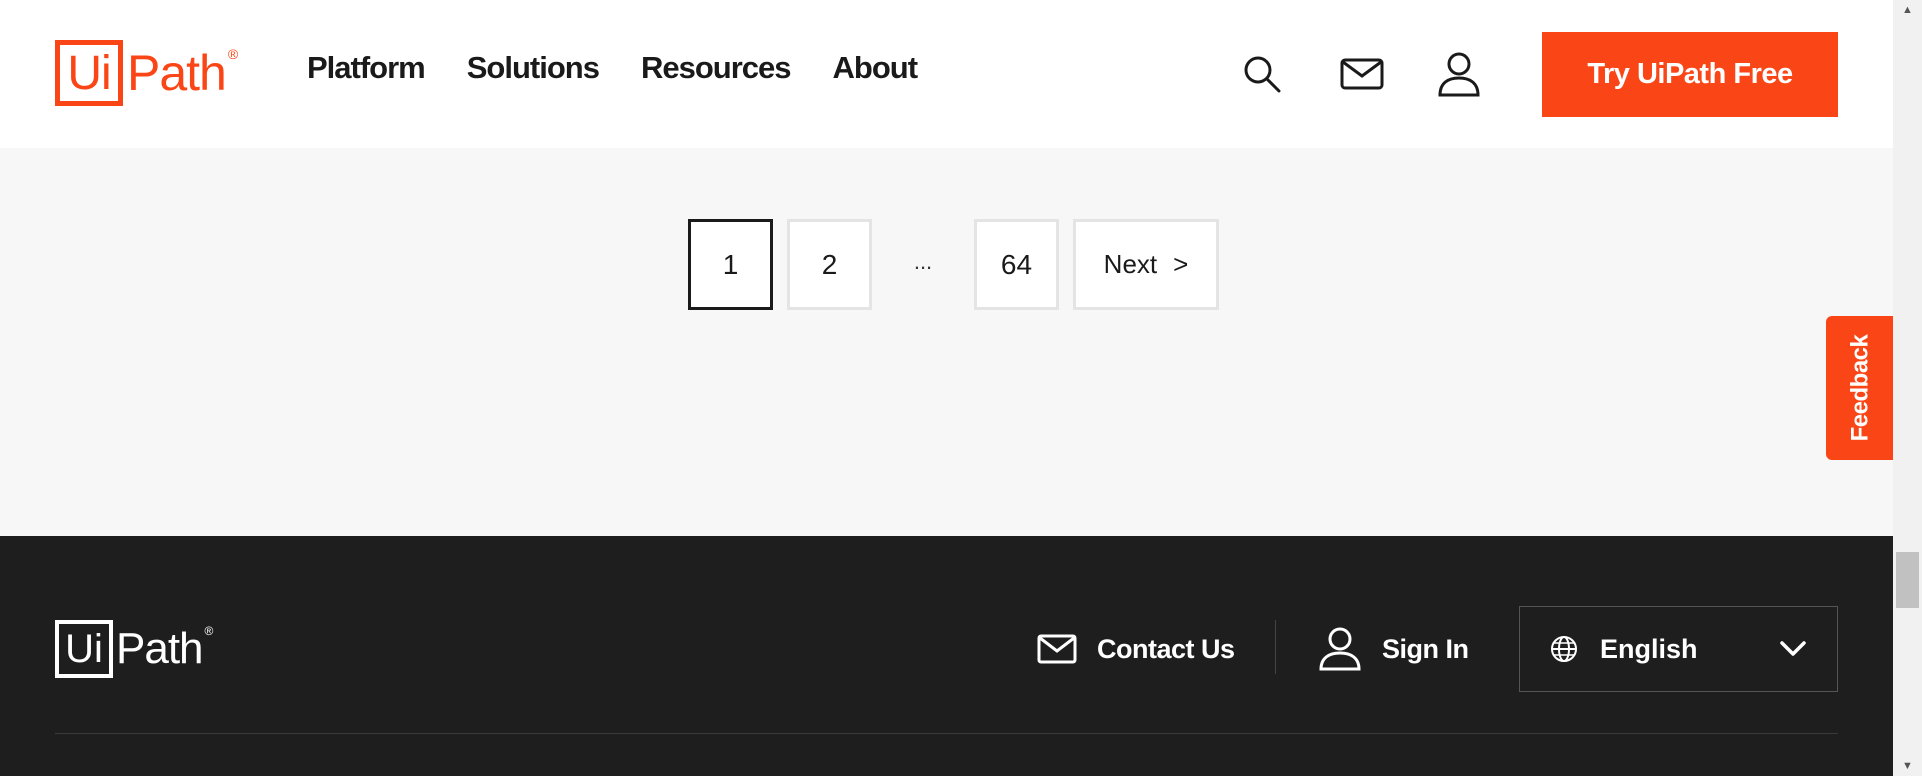  Describe the element at coordinates (209, 631) in the screenshot. I see `footer-logo-registered-mark: ®` at that location.